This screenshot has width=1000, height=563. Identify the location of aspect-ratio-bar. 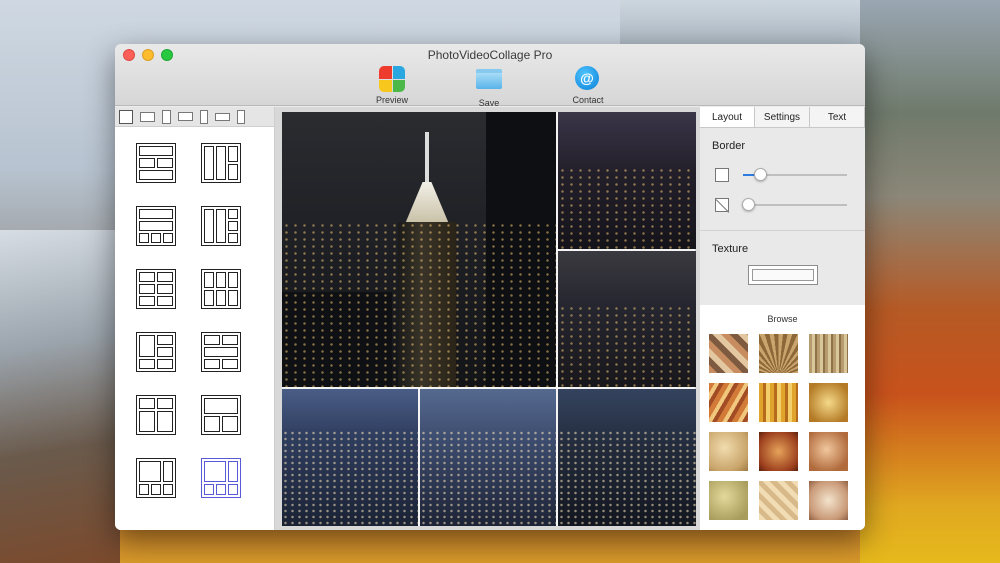
(194, 117).